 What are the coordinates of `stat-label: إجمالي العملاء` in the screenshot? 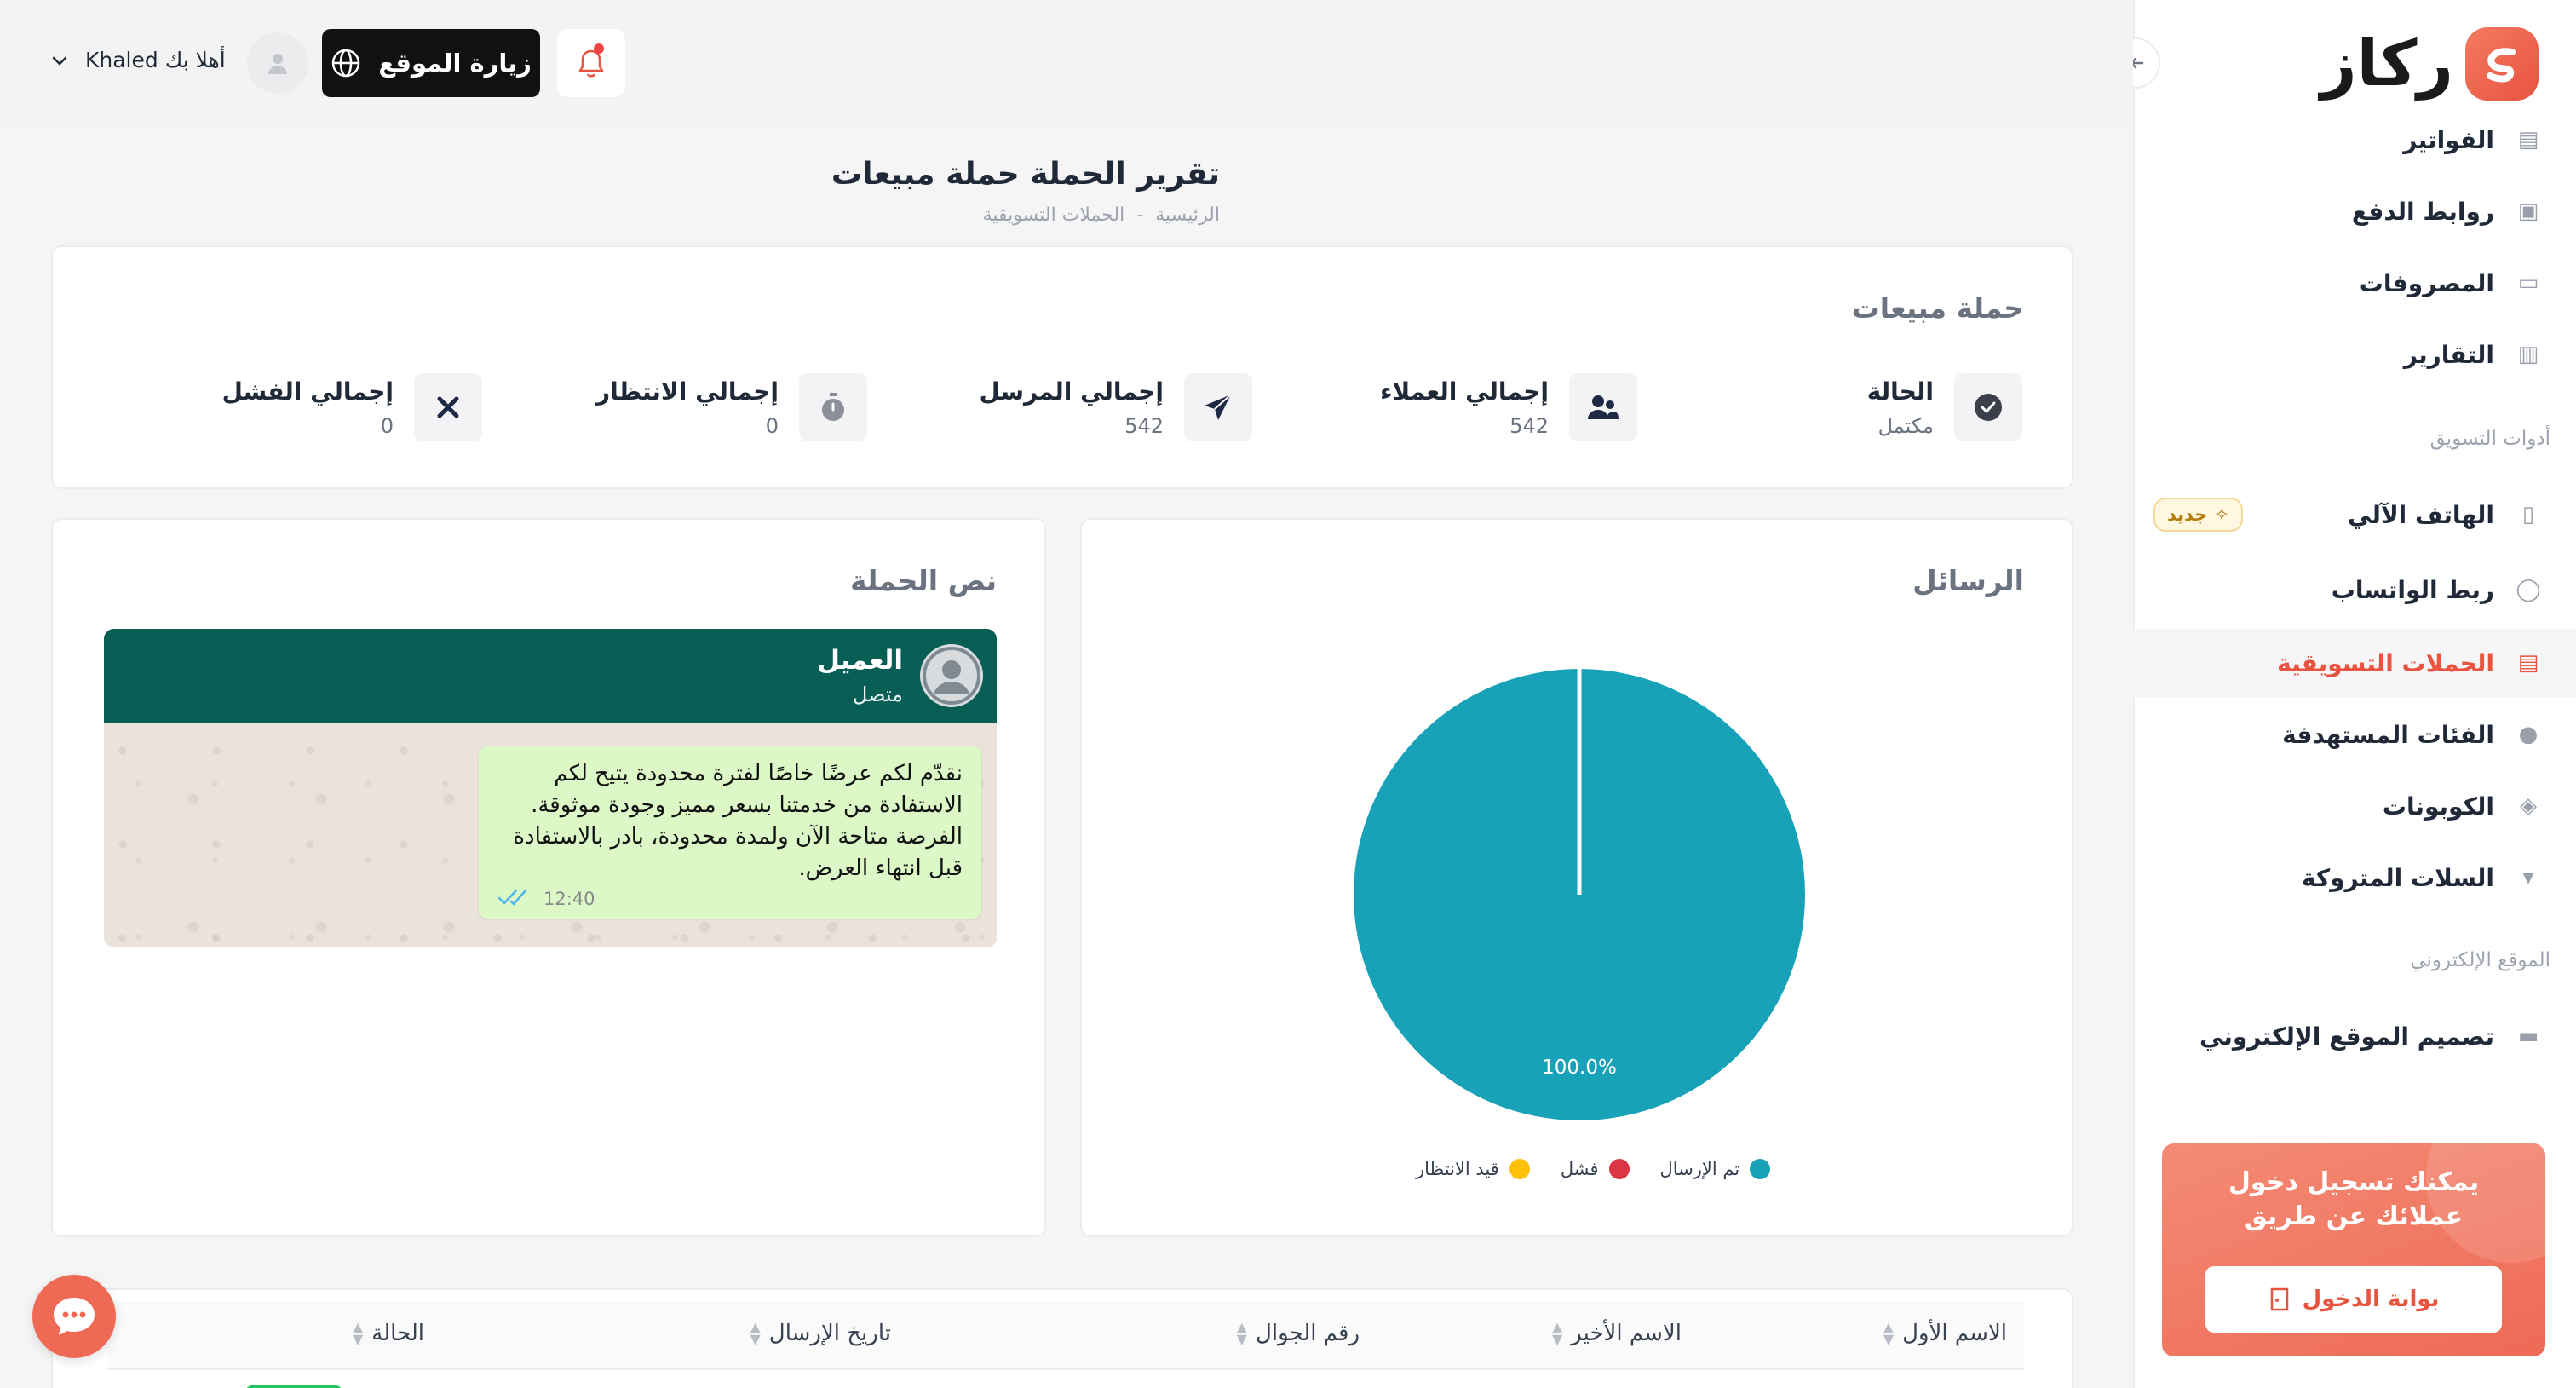 It's located at (1465, 392).